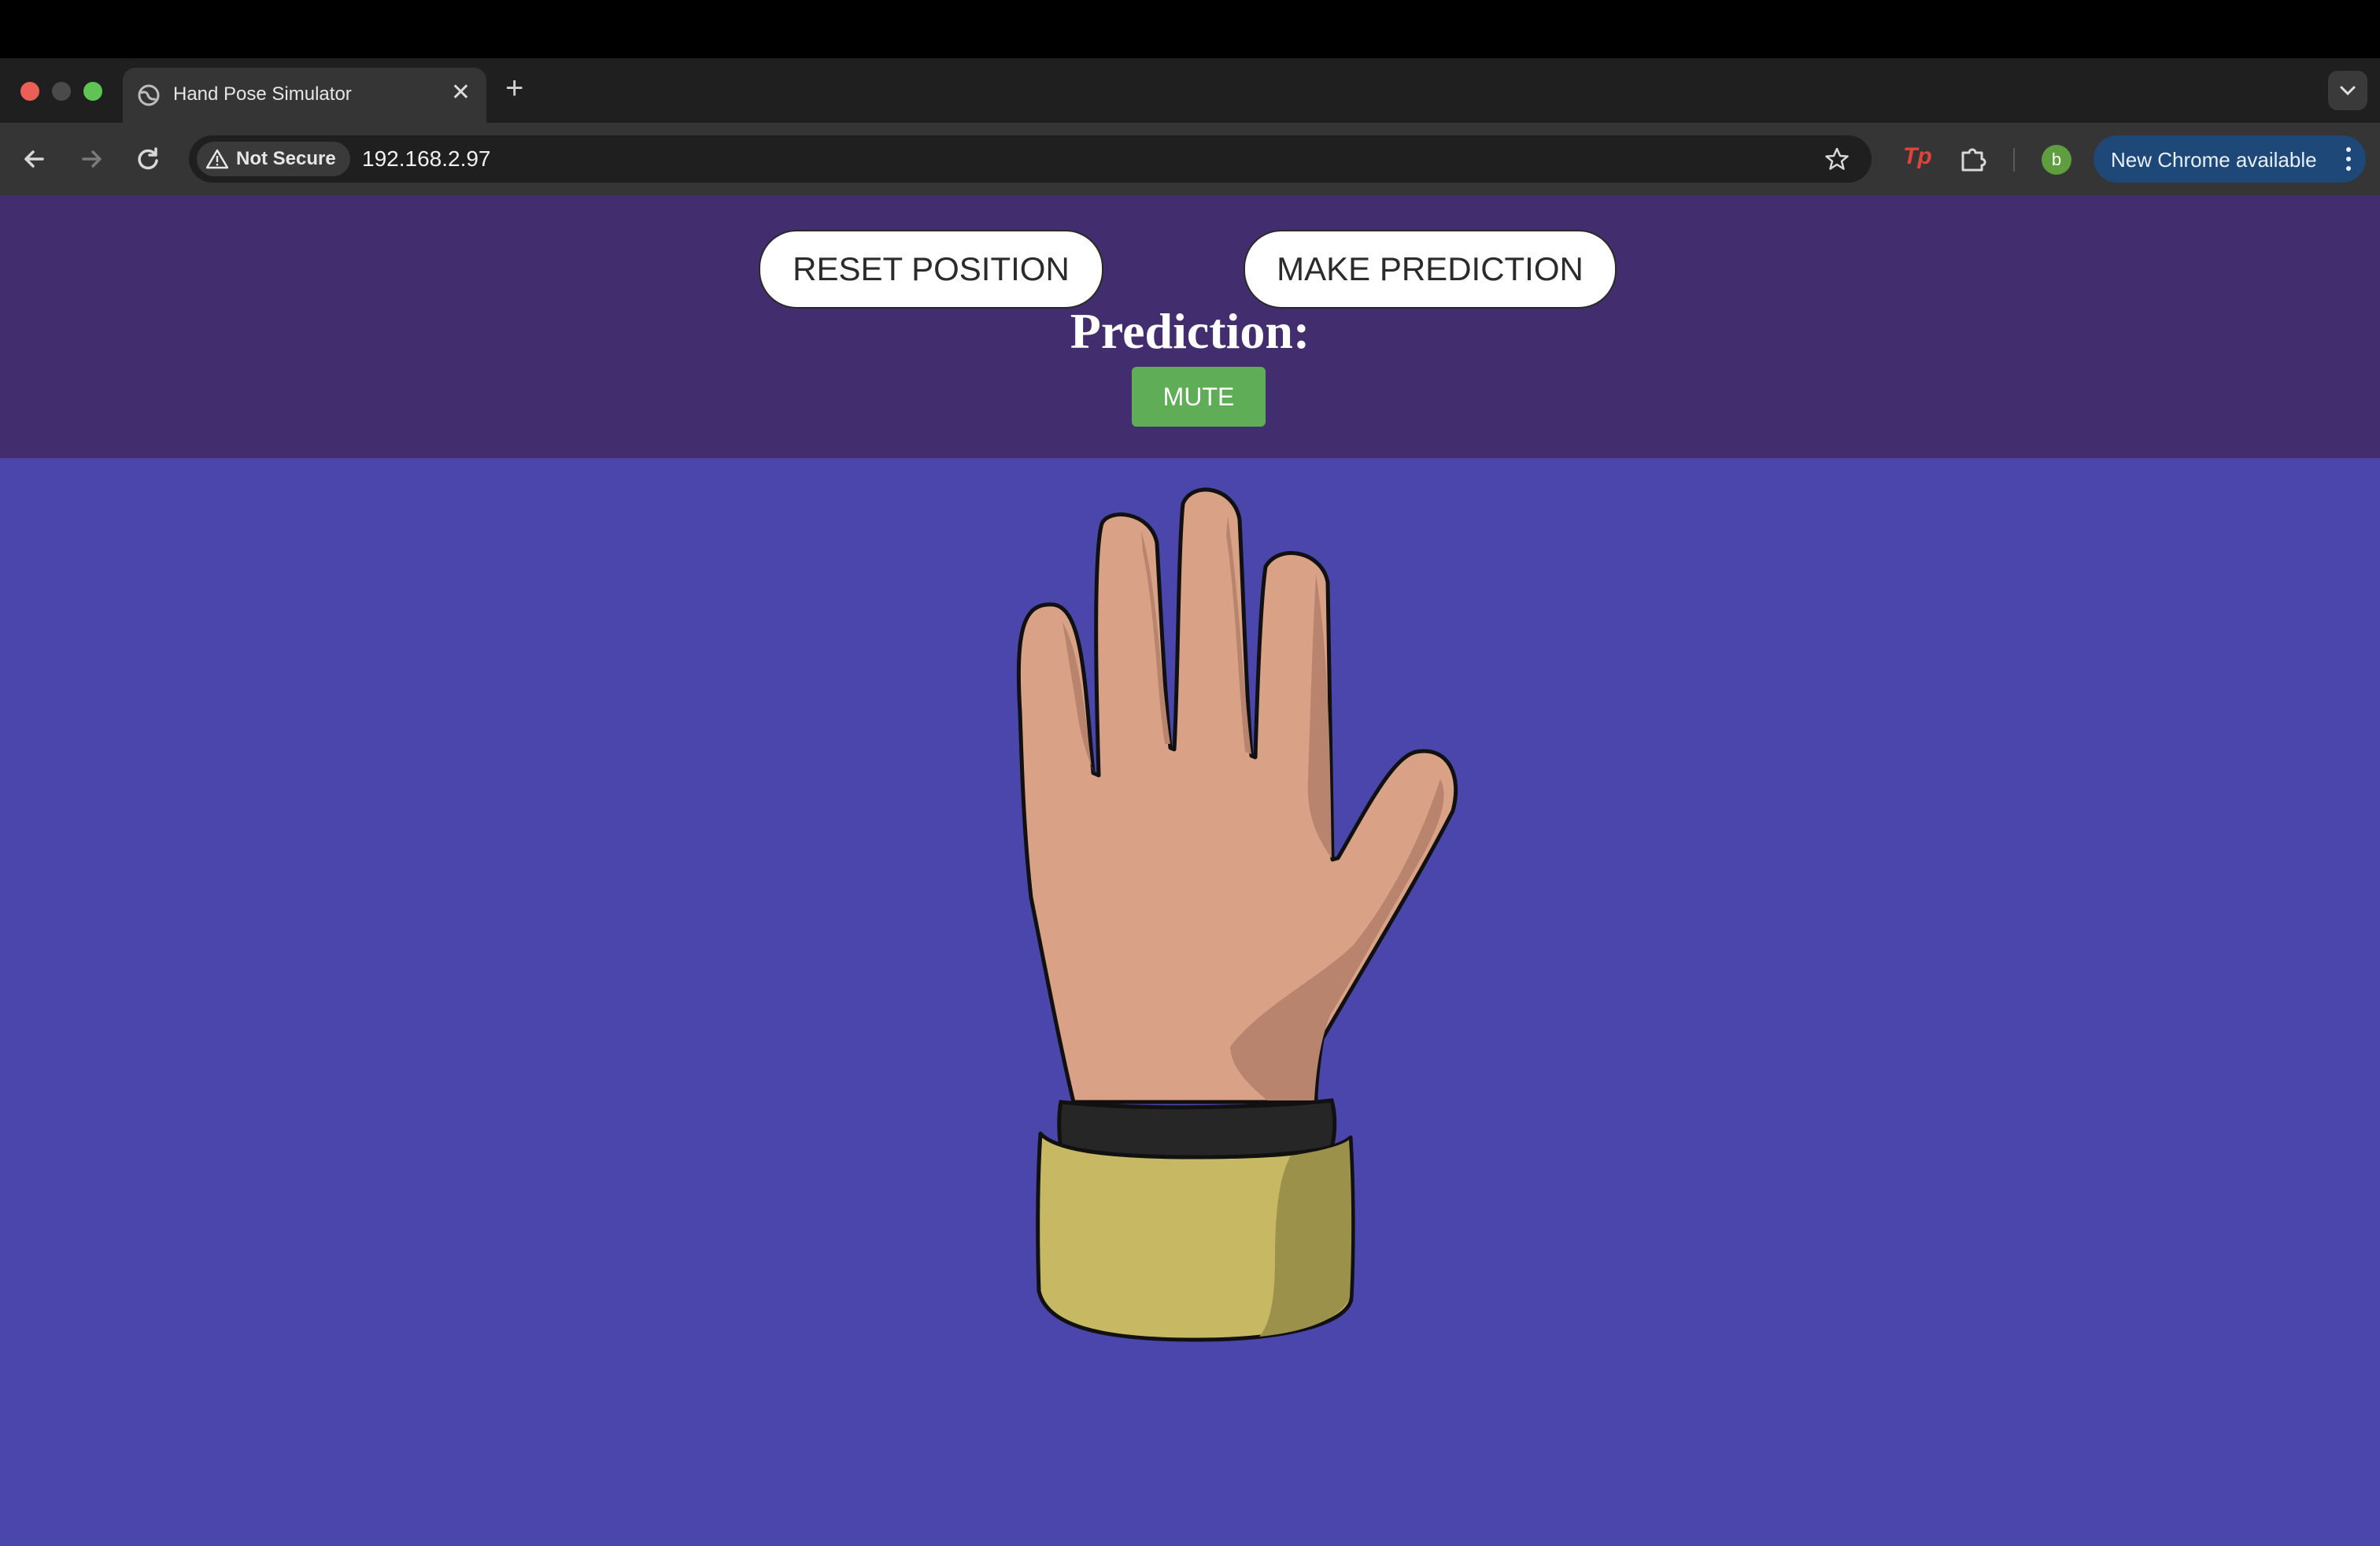  I want to click on close-icon: ✕, so click(461, 93).